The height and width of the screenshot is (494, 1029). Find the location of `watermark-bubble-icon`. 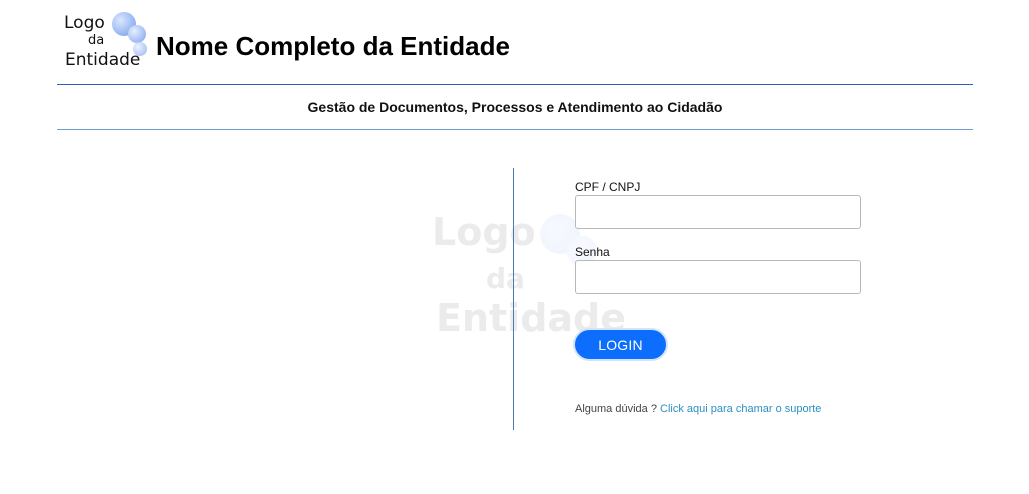

watermark-bubble-icon is located at coordinates (560, 234).